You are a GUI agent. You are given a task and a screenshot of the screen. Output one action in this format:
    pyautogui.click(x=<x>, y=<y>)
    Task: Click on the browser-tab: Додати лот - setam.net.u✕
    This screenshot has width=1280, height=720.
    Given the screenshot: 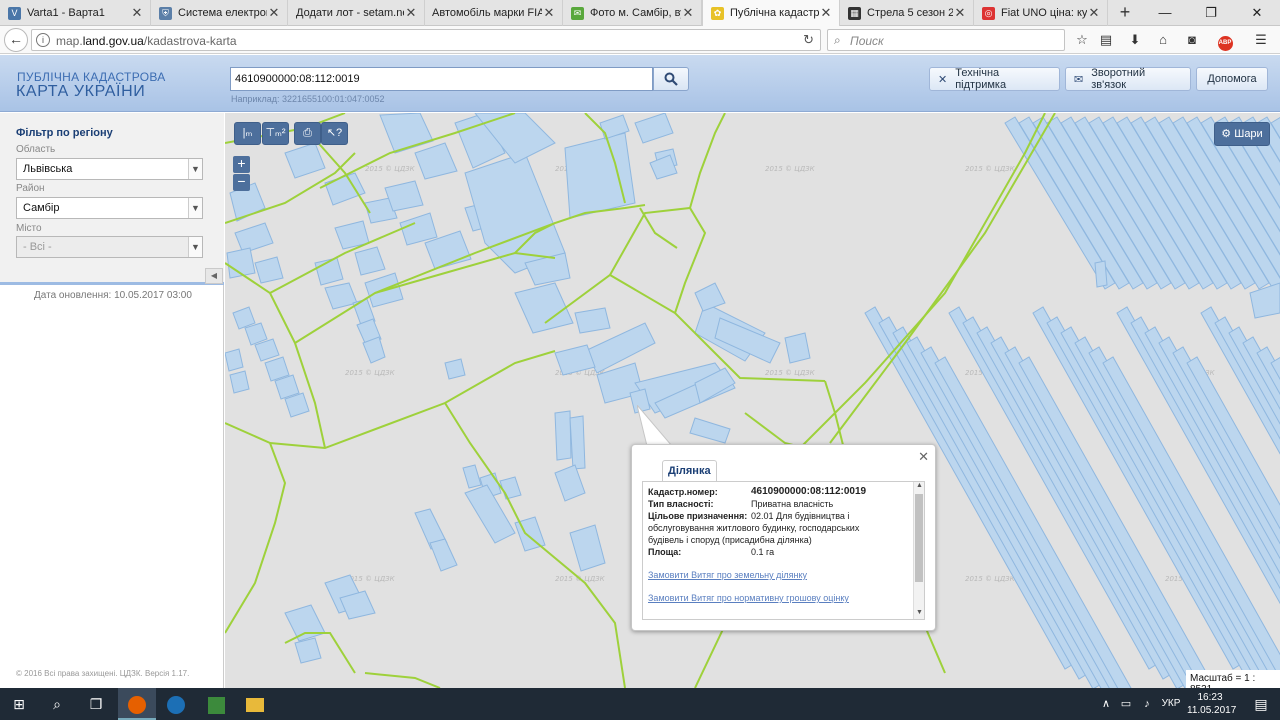 What is the action you would take?
    pyautogui.click(x=356, y=13)
    